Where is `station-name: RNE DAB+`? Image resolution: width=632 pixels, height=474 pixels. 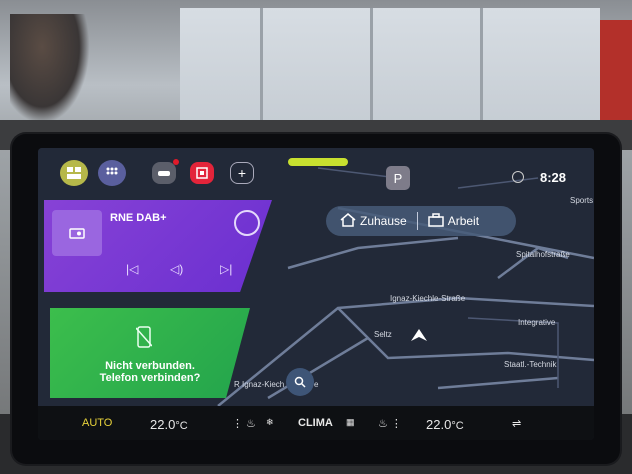
station-name: RNE DAB+ is located at coordinates (138, 218).